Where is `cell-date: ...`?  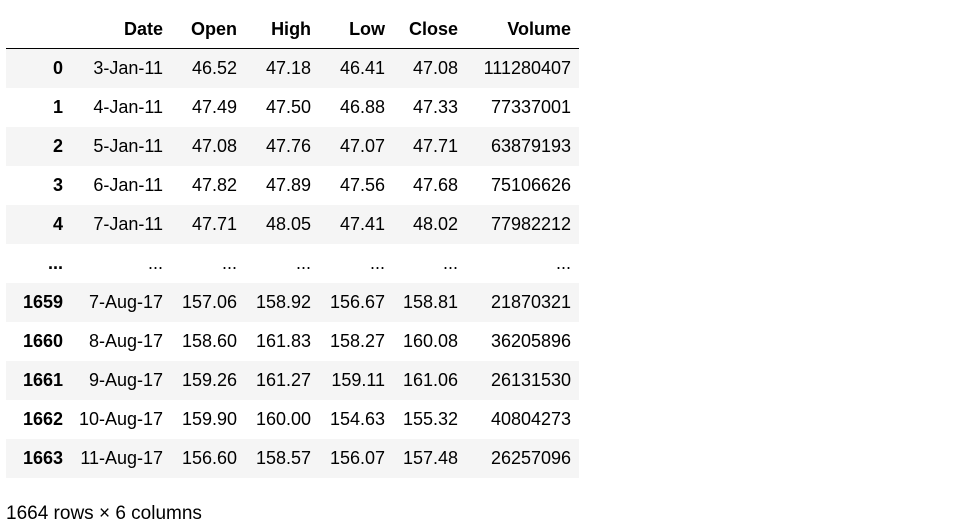 cell-date: ... is located at coordinates (156, 263).